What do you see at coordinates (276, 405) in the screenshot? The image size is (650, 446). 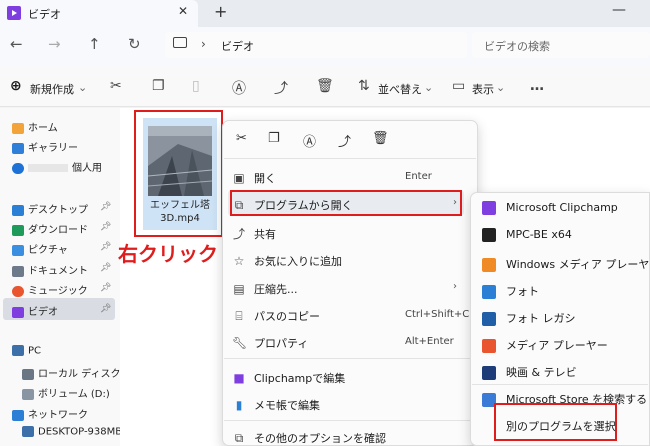 I see `menu-item-notepad-edit: ▮ メモ帳で編集` at bounding box center [276, 405].